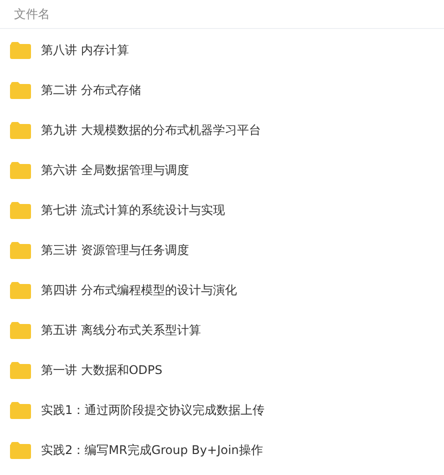  Describe the element at coordinates (101, 370) in the screenshot. I see `folder-name: 第一讲 大数据和ODPS` at that location.